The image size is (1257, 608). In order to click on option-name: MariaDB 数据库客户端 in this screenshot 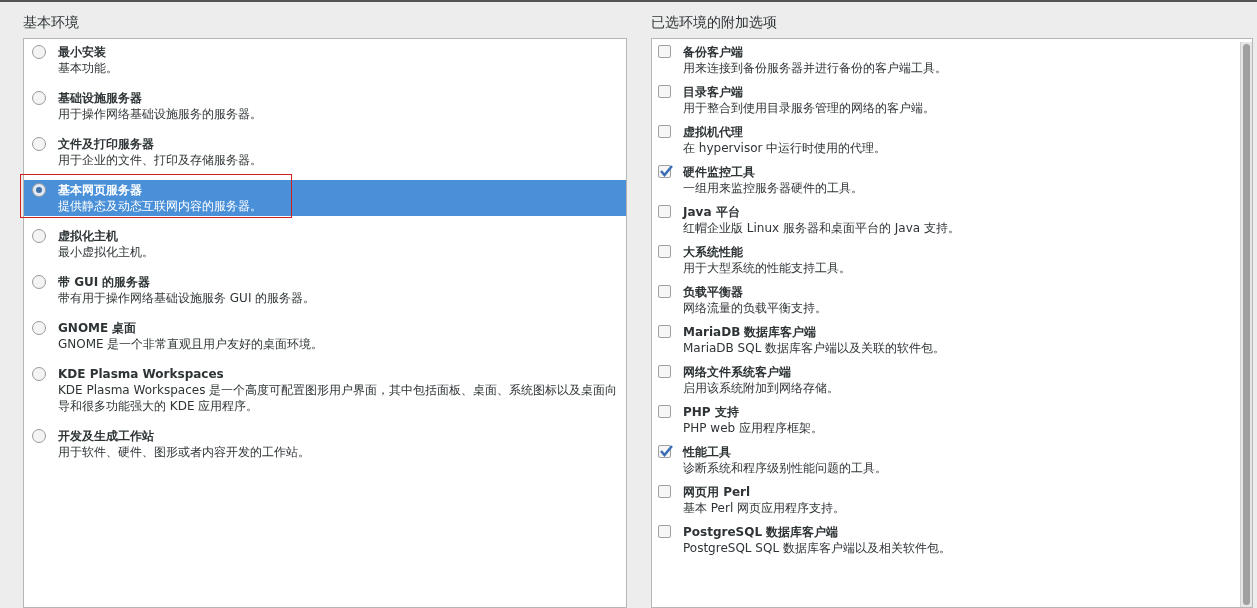, I will do `click(750, 332)`.